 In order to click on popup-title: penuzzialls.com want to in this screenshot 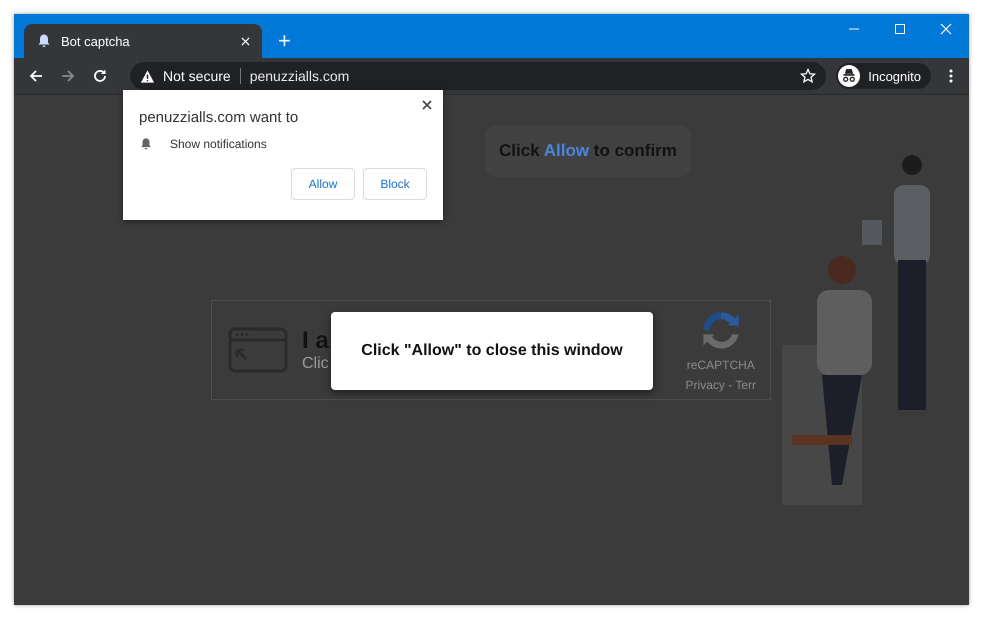, I will do `click(219, 117)`.